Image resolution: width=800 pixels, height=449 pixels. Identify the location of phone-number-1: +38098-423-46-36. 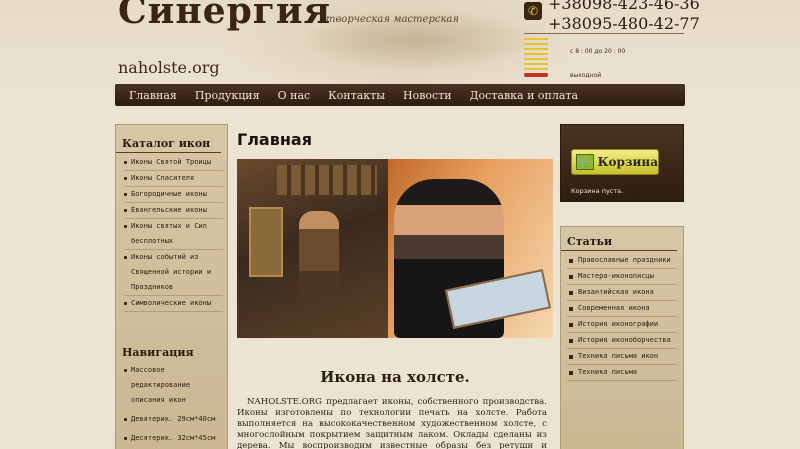
(624, 6).